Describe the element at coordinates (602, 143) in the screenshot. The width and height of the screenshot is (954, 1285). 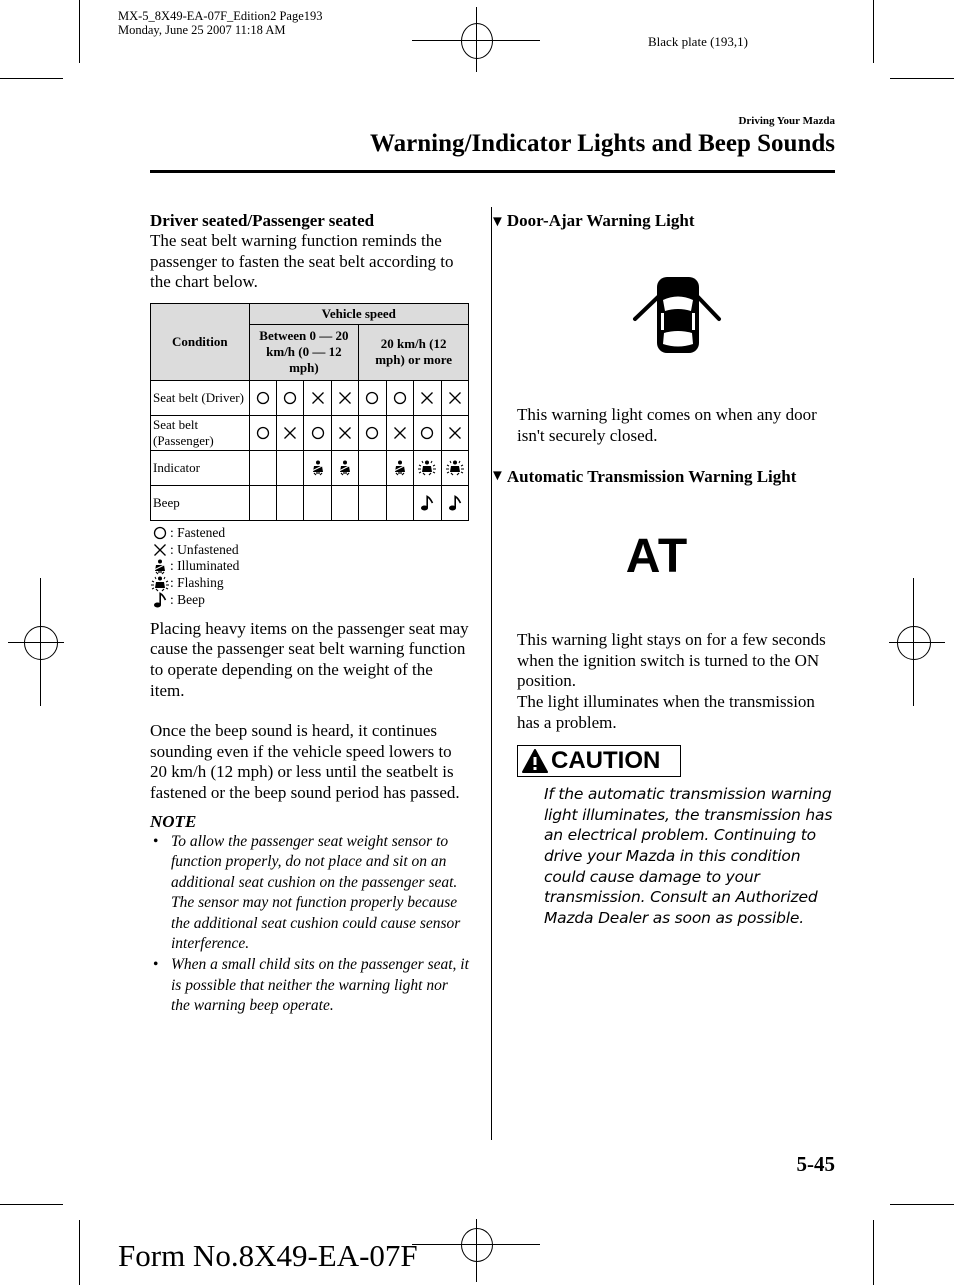
I see `page-title: Warning/Indicator Lights and Beep Sounds` at that location.